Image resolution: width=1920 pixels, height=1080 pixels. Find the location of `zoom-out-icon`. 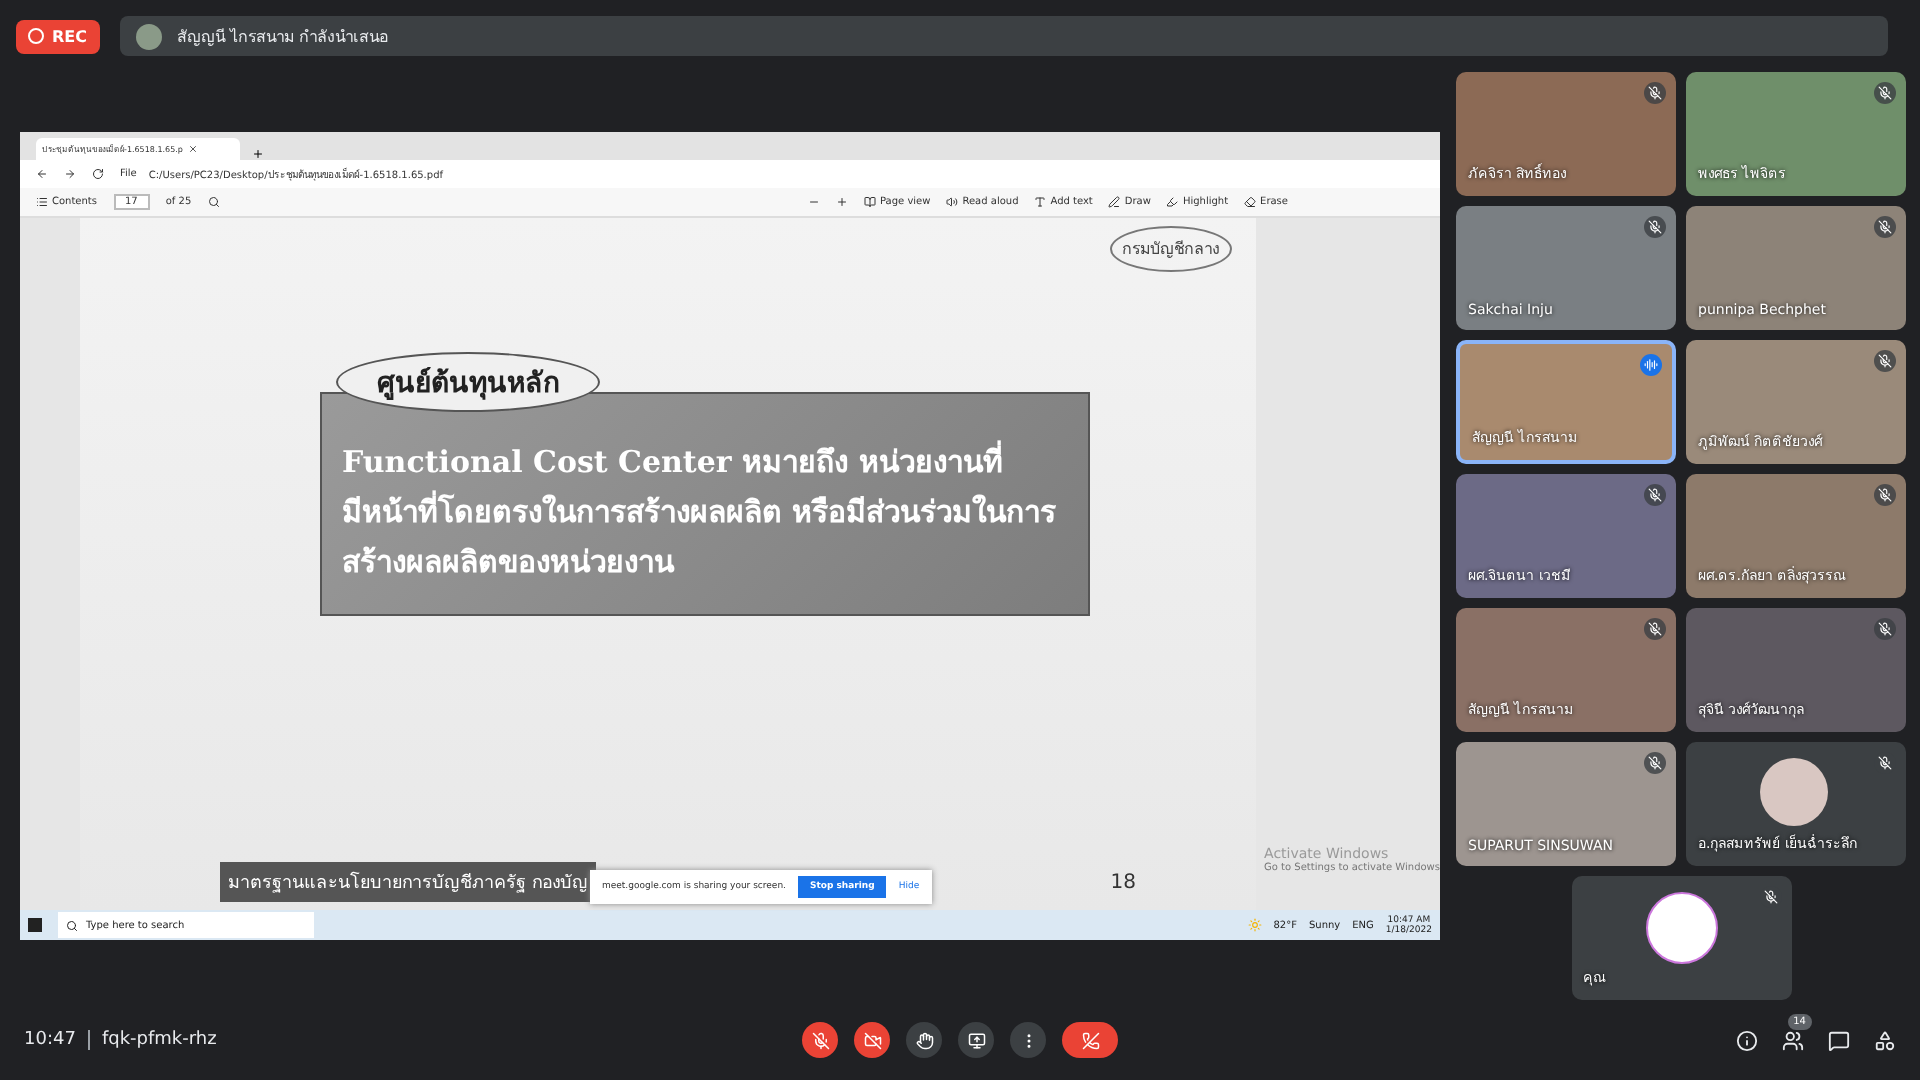

zoom-out-icon is located at coordinates (814, 202).